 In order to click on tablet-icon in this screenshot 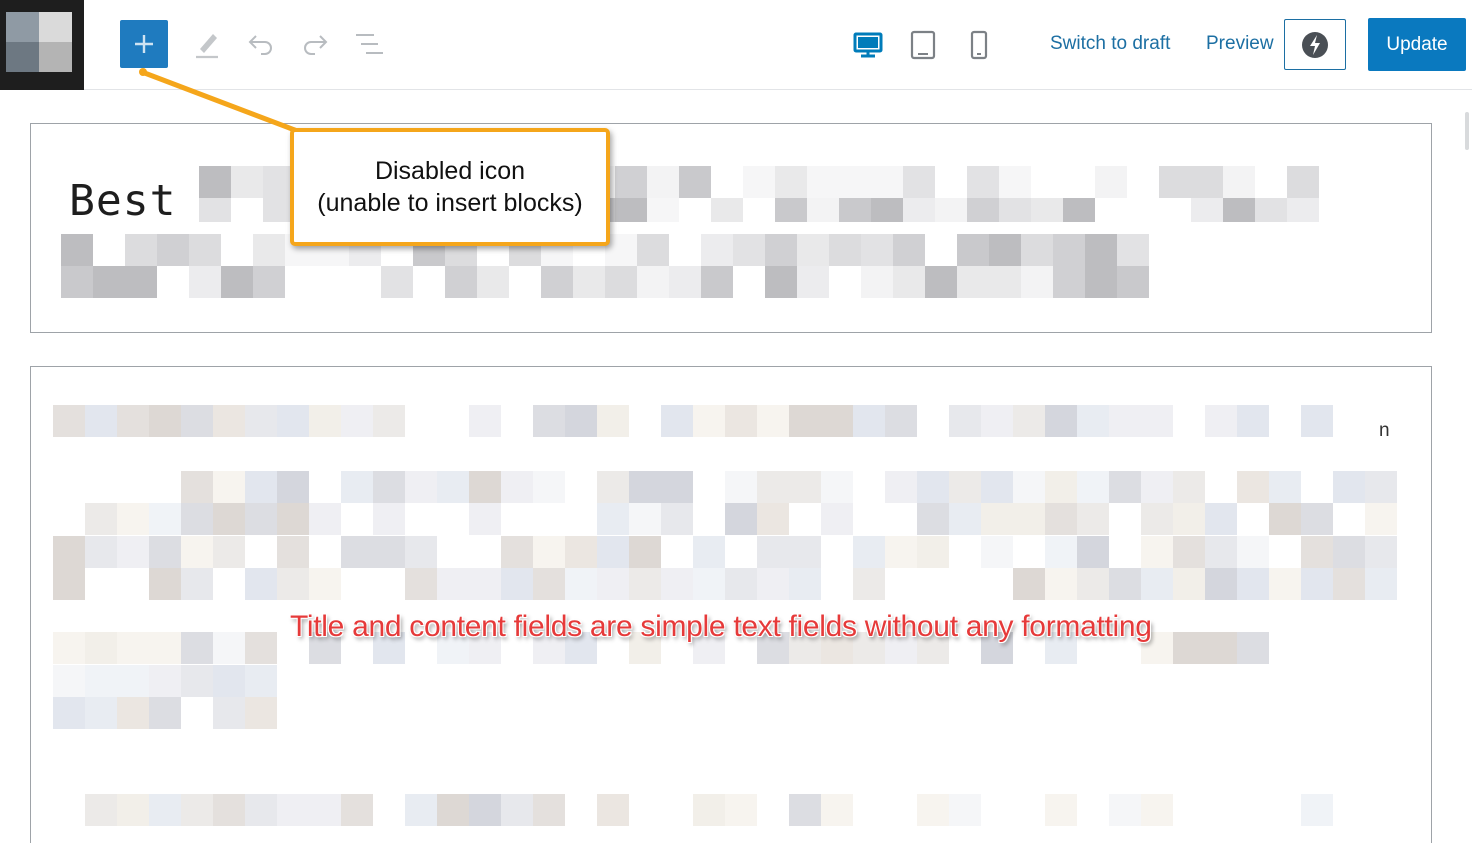, I will do `click(923, 45)`.